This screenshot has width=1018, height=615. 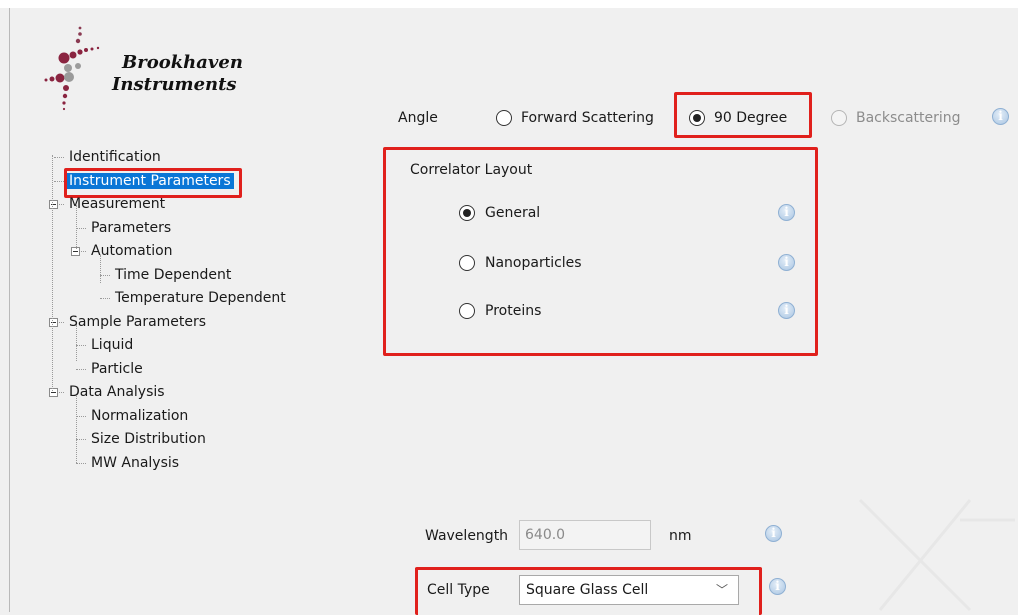 I want to click on tree-item-label: Time Dependent, so click(x=173, y=274).